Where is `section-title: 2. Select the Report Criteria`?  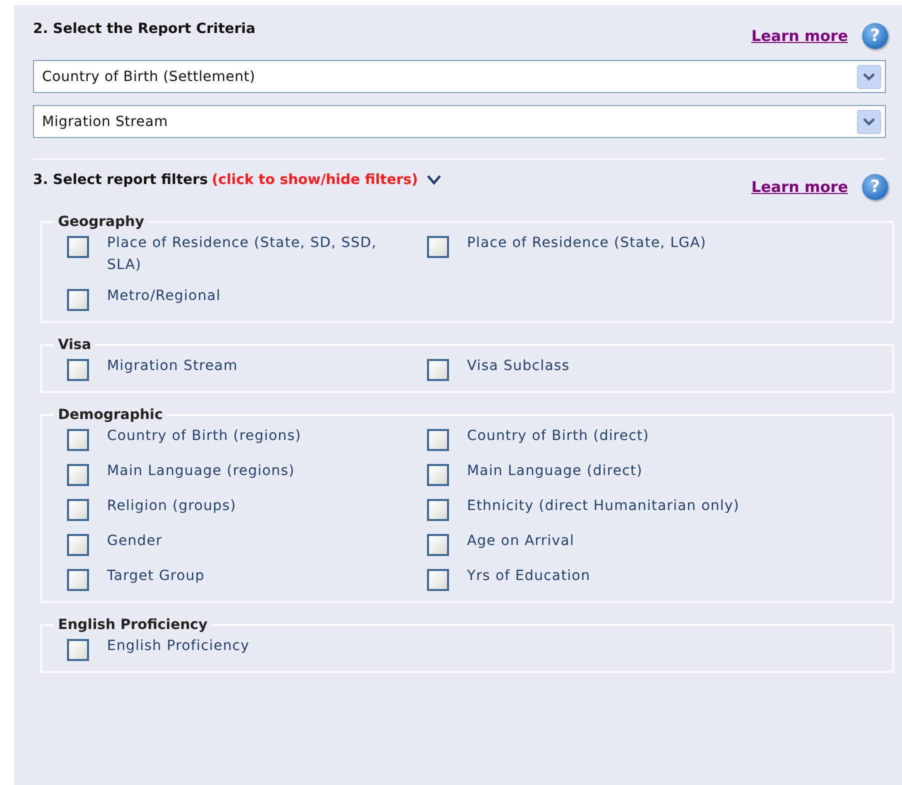
section-title: 2. Select the Report Criteria is located at coordinates (144, 29).